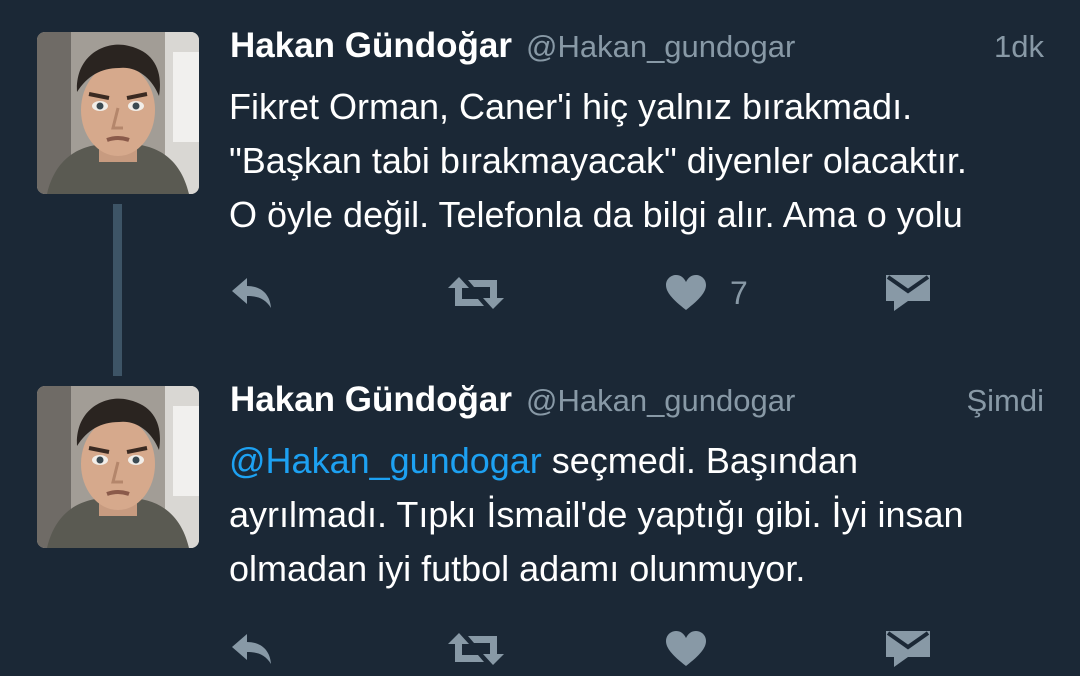 This screenshot has height=676, width=1080. I want to click on tweet-header: Hakan Gündoğar @Hakan_gundogar Şimdi, so click(637, 404).